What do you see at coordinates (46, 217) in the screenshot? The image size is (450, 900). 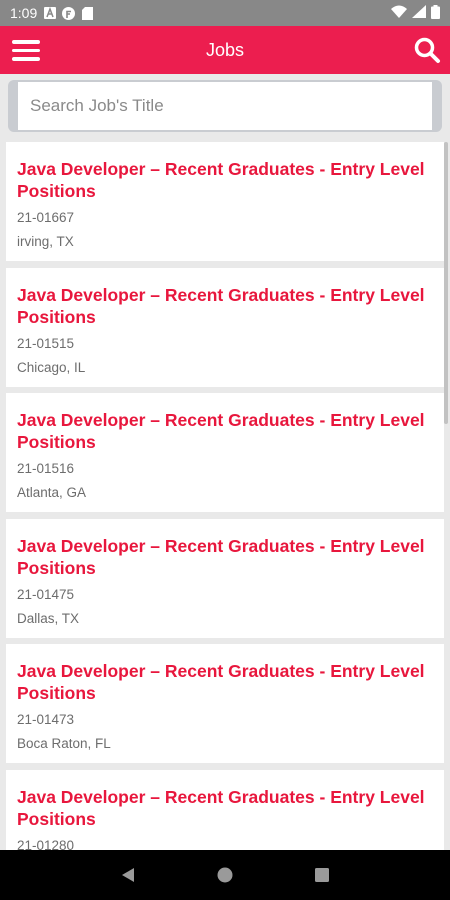 I see `job-id: 21-01667` at bounding box center [46, 217].